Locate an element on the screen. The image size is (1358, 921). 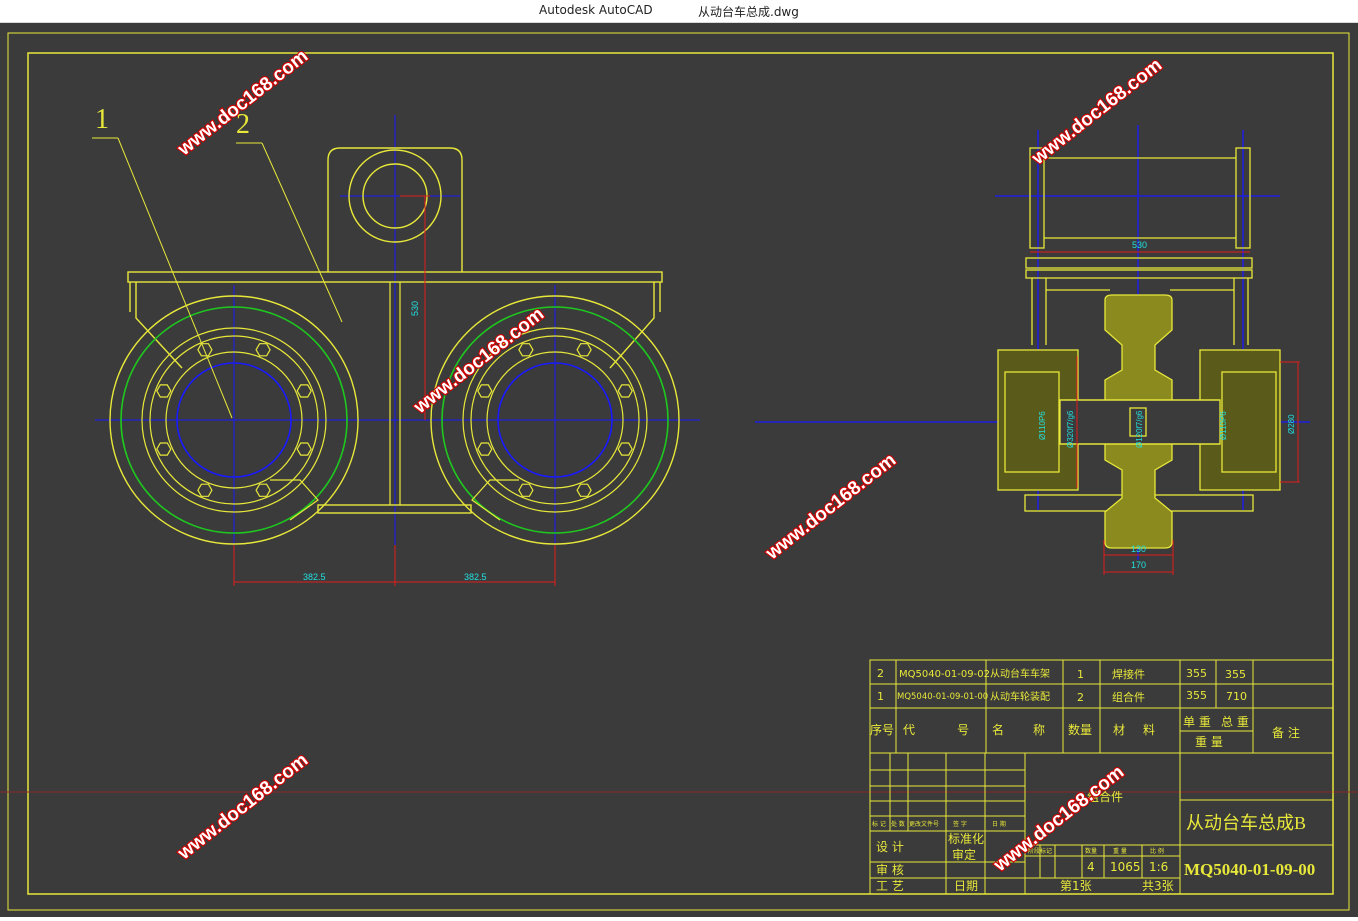
drawing-number: MQ5040-01-09-00 is located at coordinates (1249, 869).